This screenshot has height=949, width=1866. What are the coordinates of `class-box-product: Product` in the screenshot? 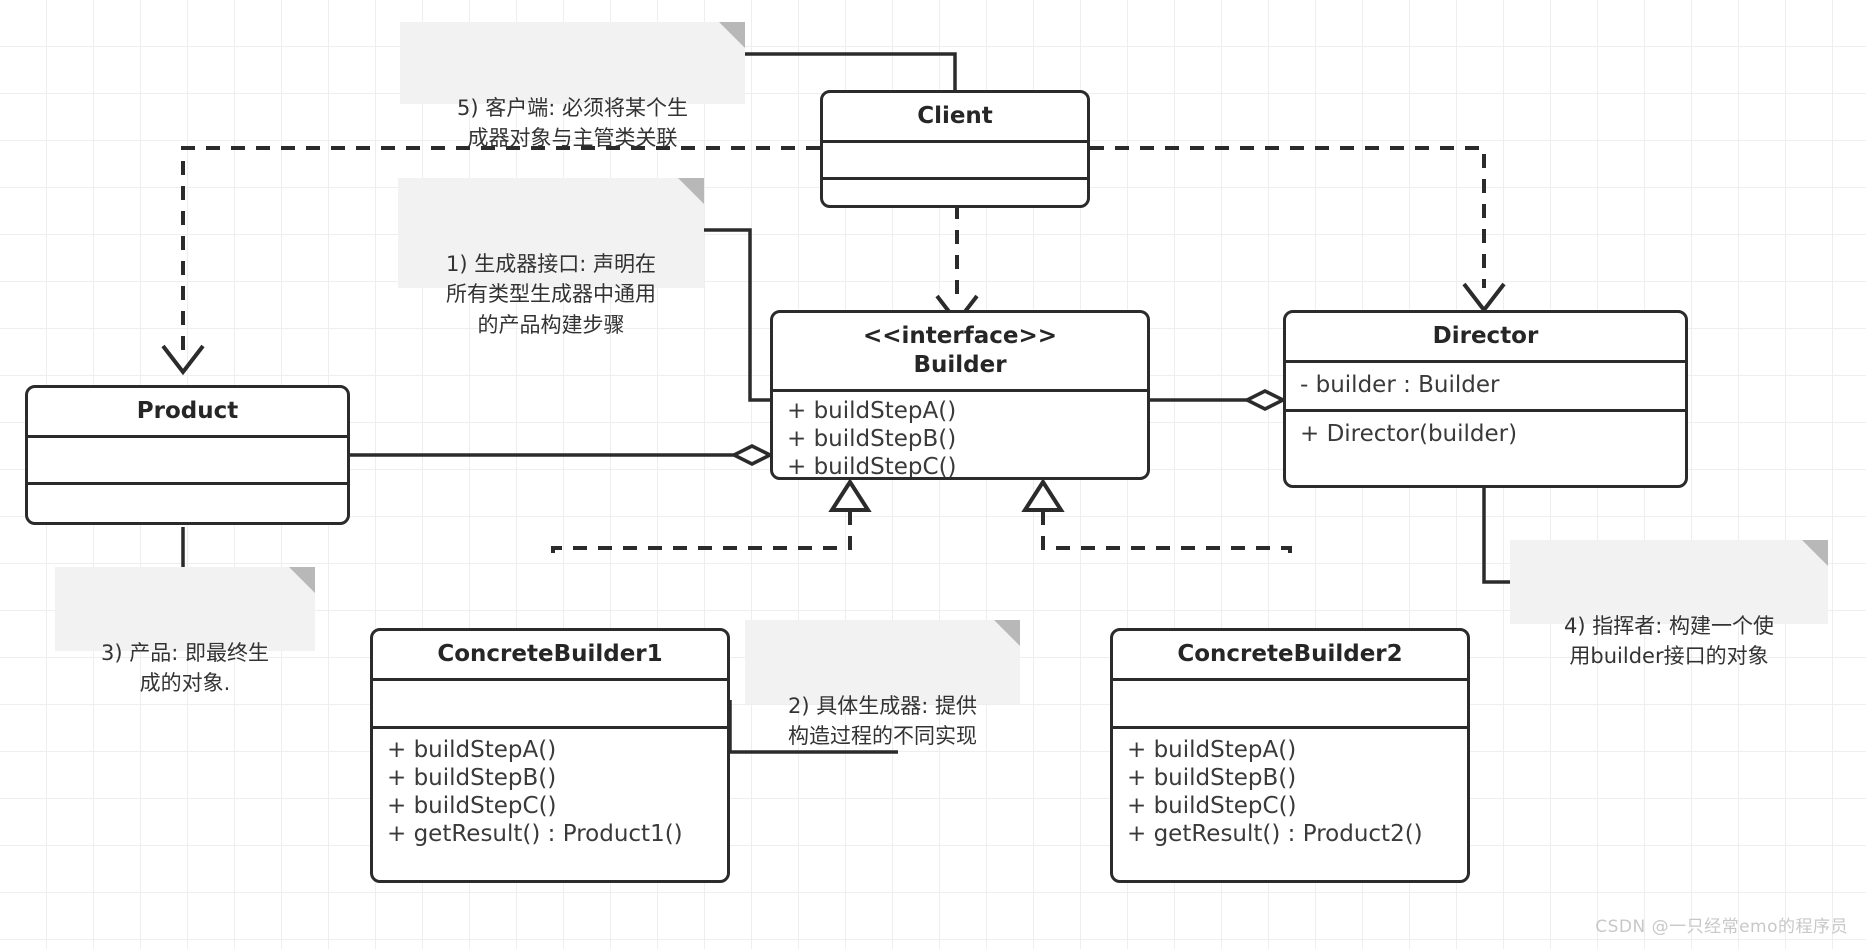 It's located at (187, 455).